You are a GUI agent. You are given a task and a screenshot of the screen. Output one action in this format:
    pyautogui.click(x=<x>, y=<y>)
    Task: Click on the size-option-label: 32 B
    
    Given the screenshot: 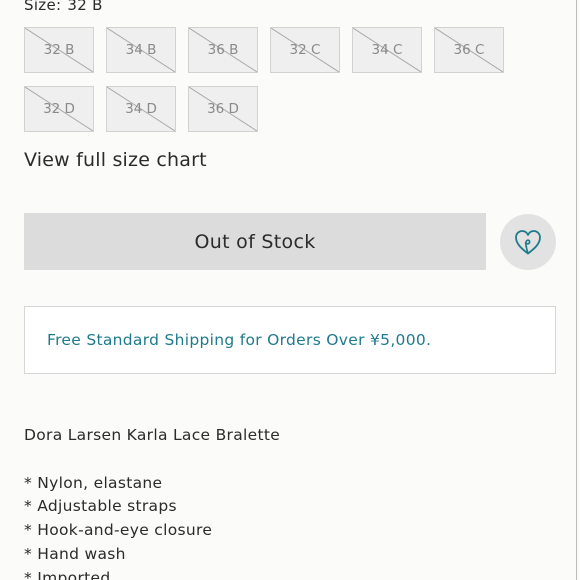 What is the action you would take?
    pyautogui.click(x=59, y=50)
    